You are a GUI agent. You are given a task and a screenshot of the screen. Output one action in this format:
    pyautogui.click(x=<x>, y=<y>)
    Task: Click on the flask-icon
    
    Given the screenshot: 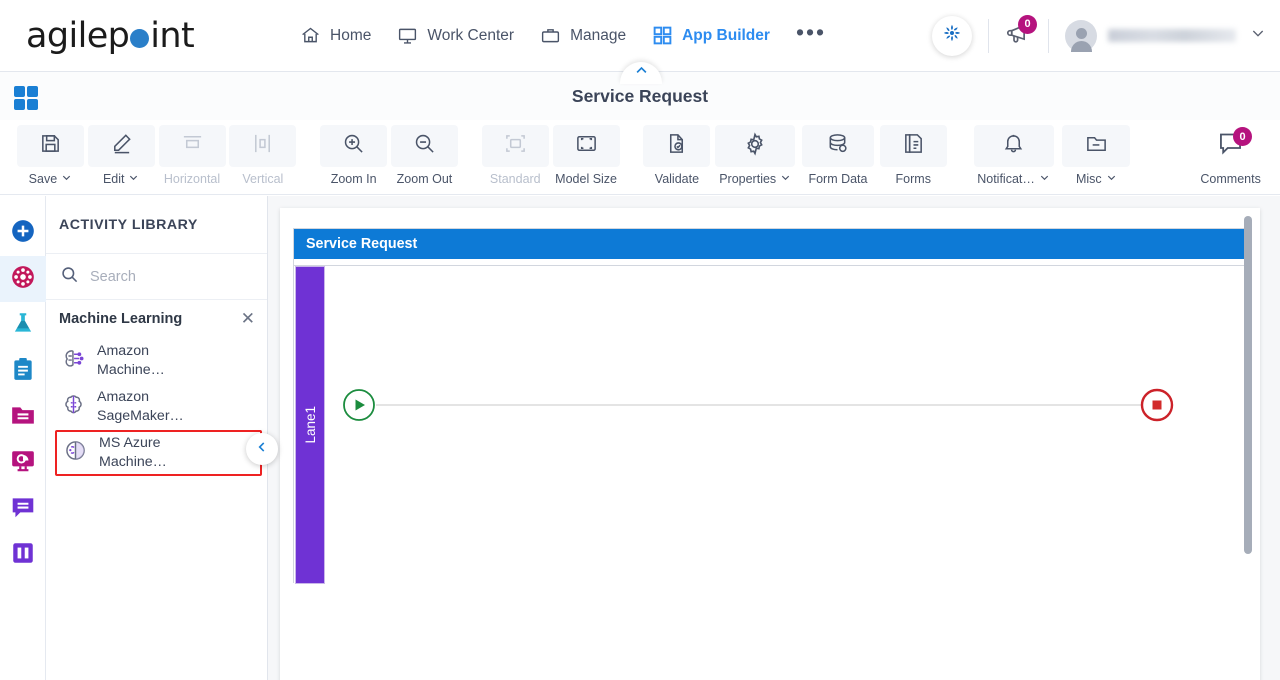 What is the action you would take?
    pyautogui.click(x=23, y=325)
    